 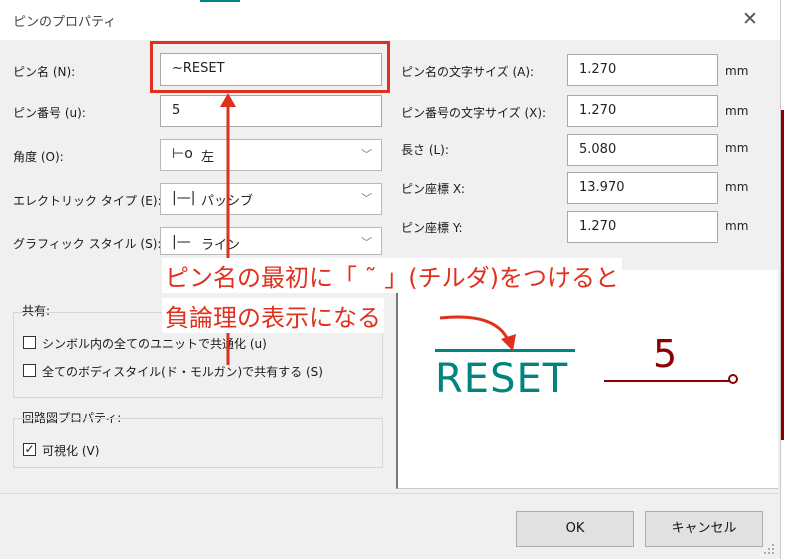 I want to click on annotation-line-1: ピン名の最初に「 ˜ 」(チルダ)をつけると, so click(x=392, y=275).